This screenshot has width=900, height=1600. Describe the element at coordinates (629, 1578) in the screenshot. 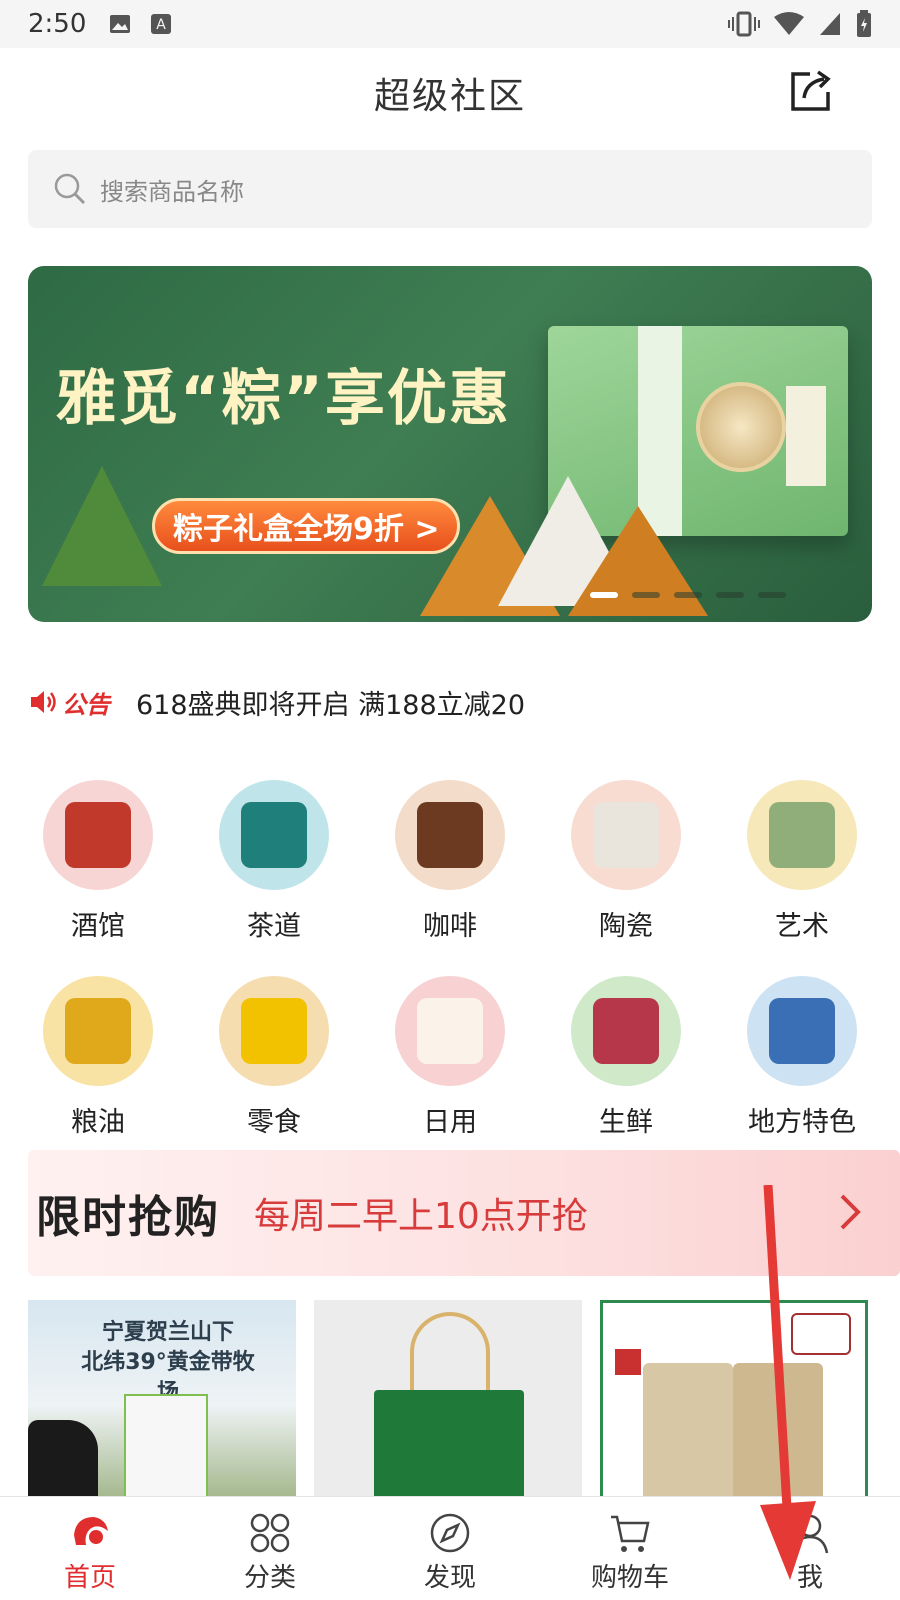

I see `nav-label: 购物车` at that location.